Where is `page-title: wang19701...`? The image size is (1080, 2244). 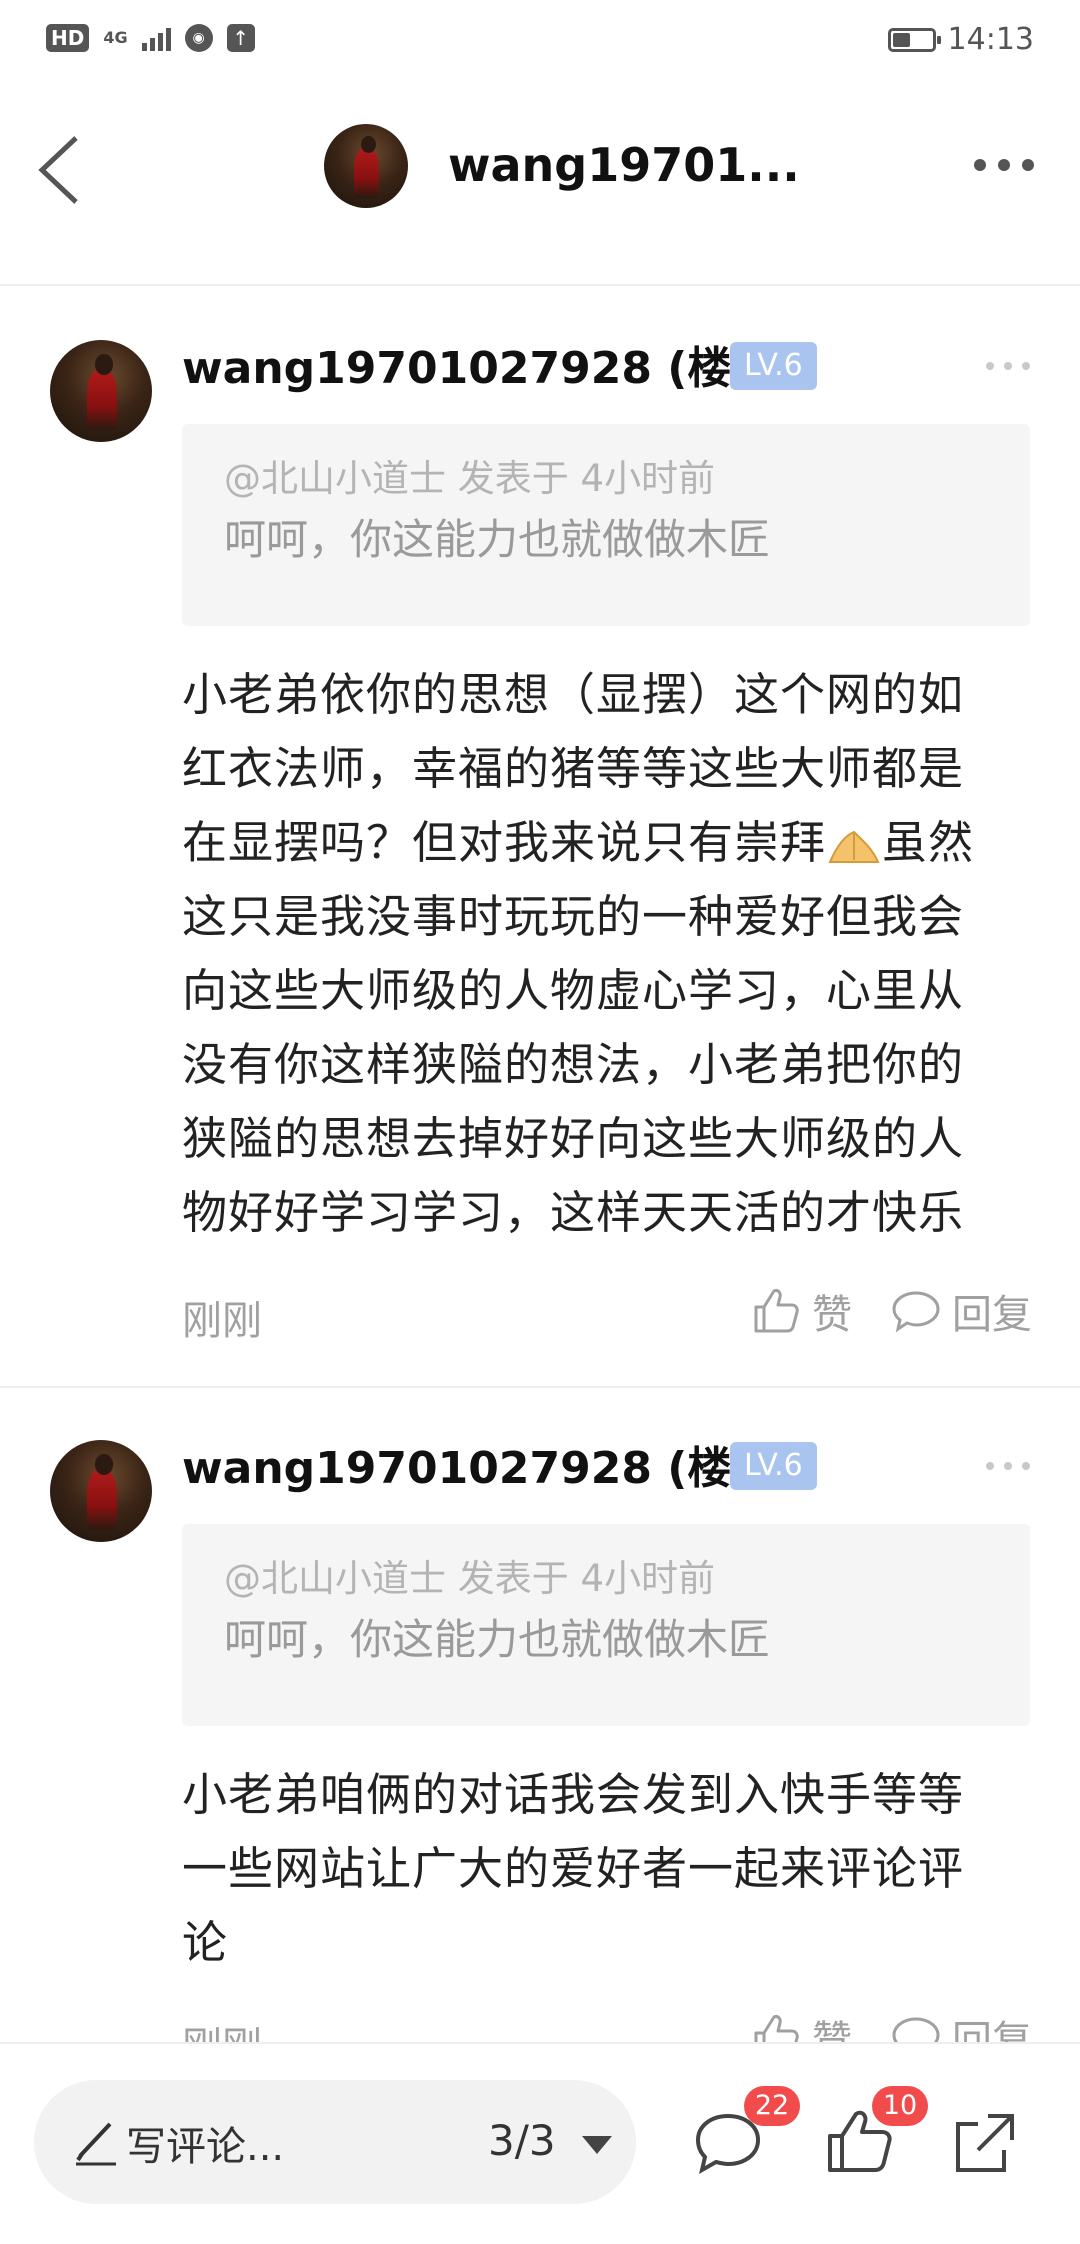
page-title: wang19701... is located at coordinates (624, 165).